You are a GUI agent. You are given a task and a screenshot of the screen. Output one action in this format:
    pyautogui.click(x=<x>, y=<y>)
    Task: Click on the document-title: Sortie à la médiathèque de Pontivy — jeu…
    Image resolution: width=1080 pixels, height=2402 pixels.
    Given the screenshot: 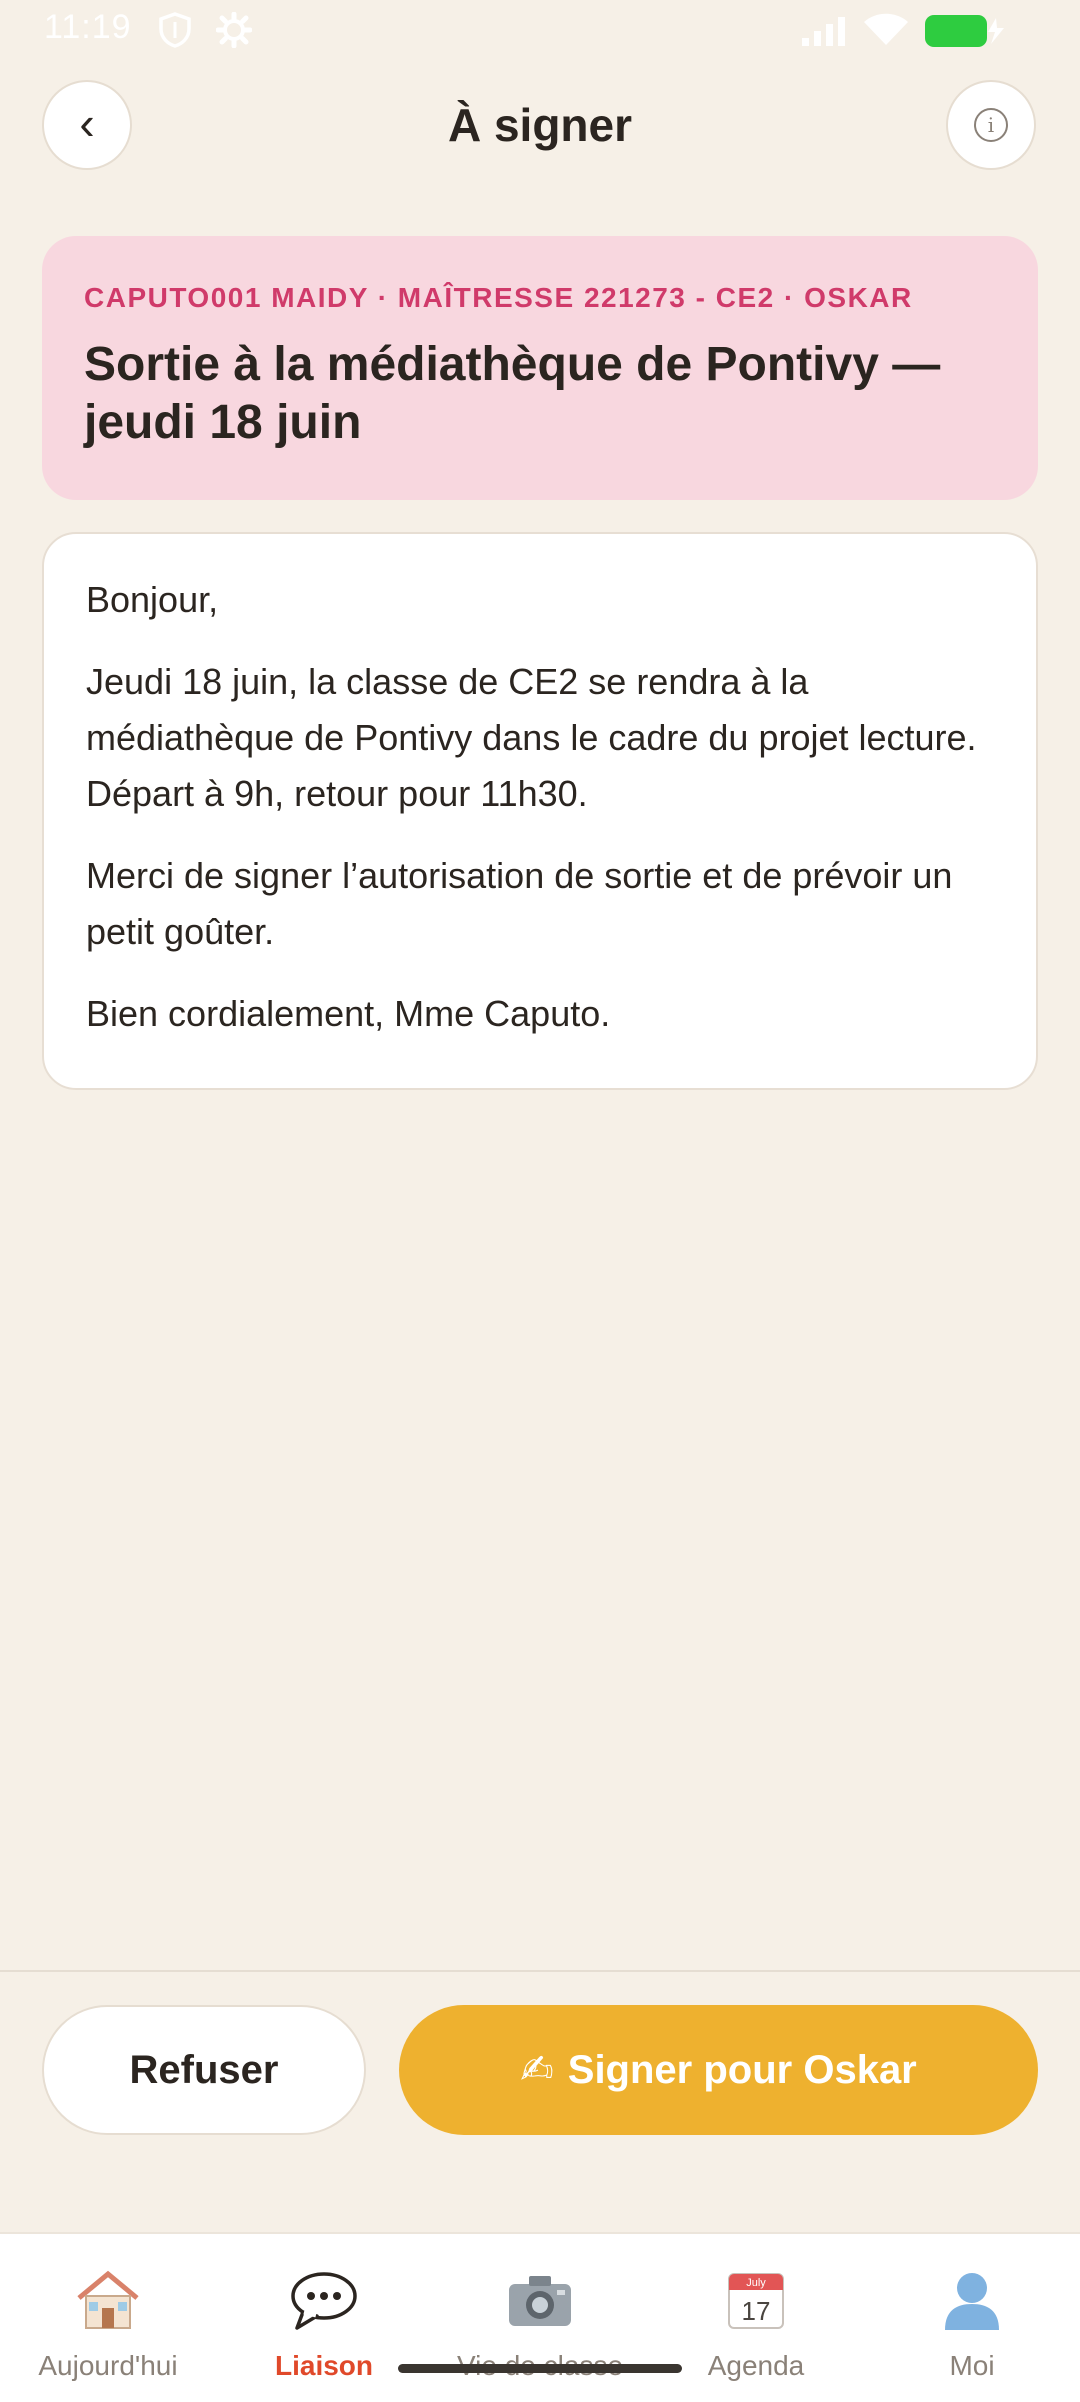 What is the action you would take?
    pyautogui.click(x=512, y=393)
    